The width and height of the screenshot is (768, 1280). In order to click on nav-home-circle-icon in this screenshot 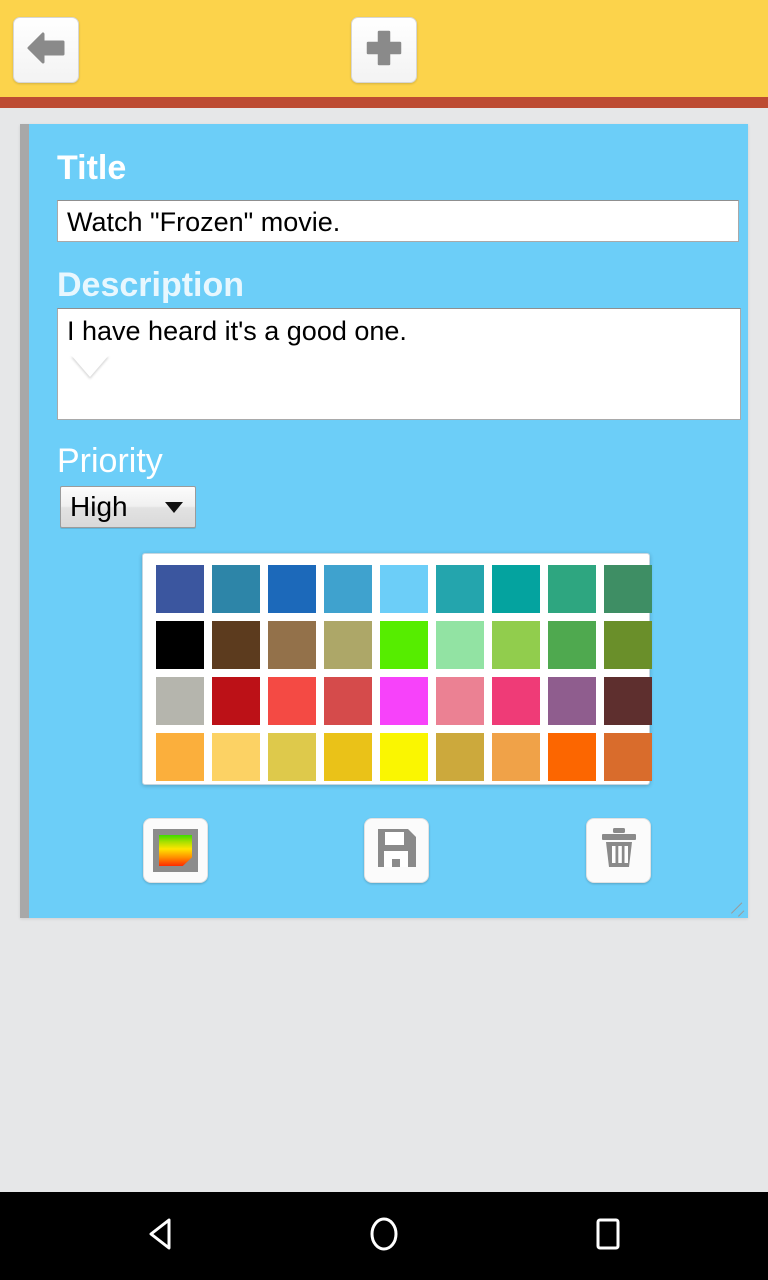, I will do `click(384, 1236)`.